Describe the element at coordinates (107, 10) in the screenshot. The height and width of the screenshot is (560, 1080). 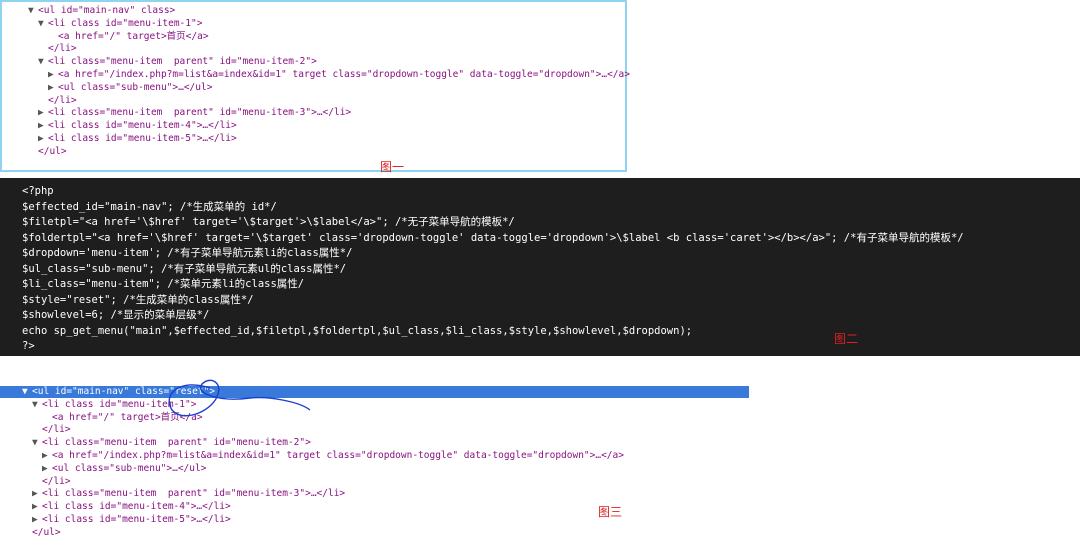
I see `dom-node-markup: <ul id="main-nav" class>` at that location.